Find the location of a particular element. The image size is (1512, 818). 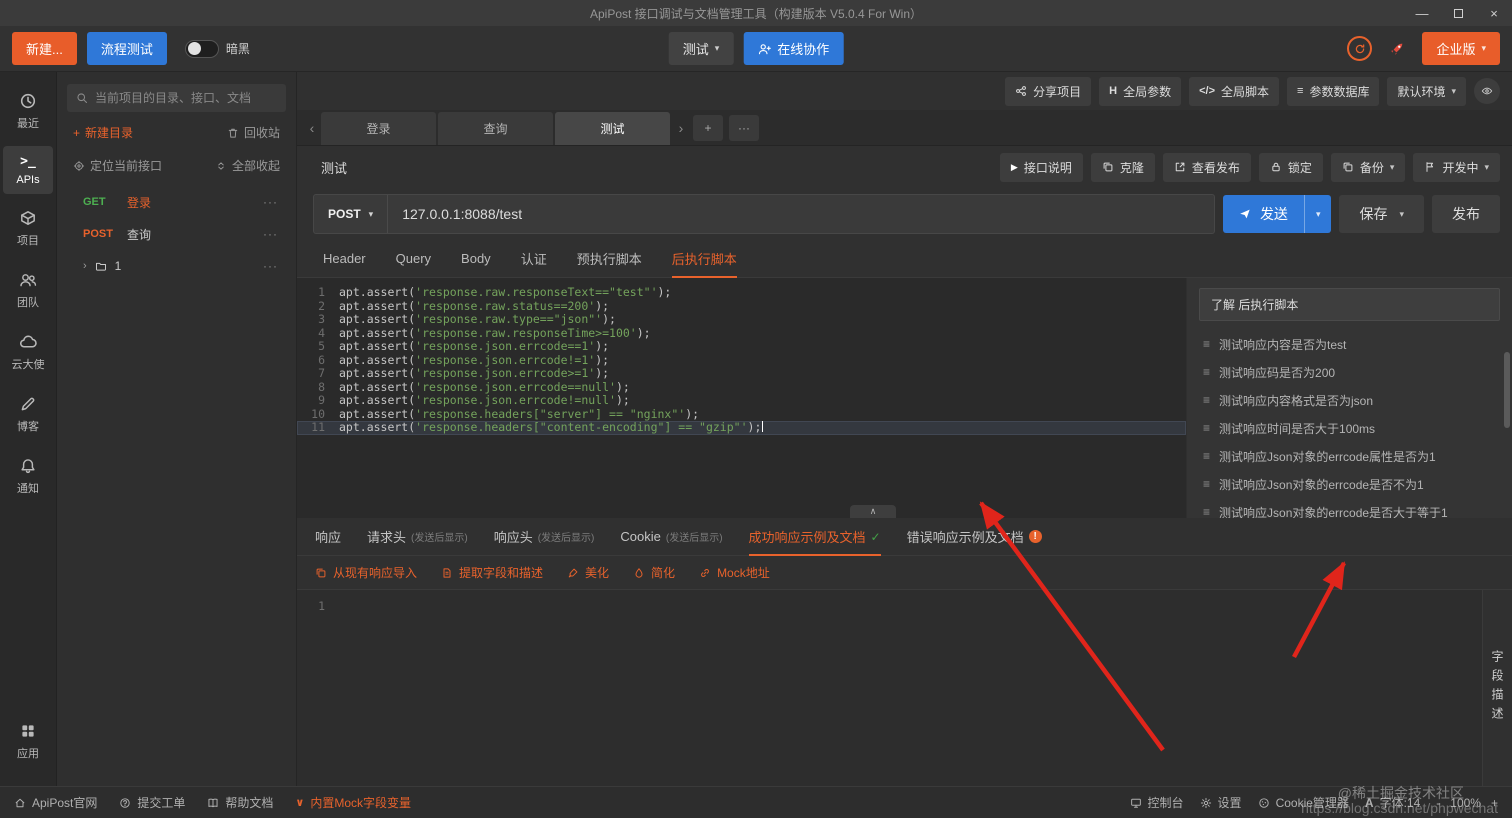

method-select: POST ▾ is located at coordinates (351, 214).